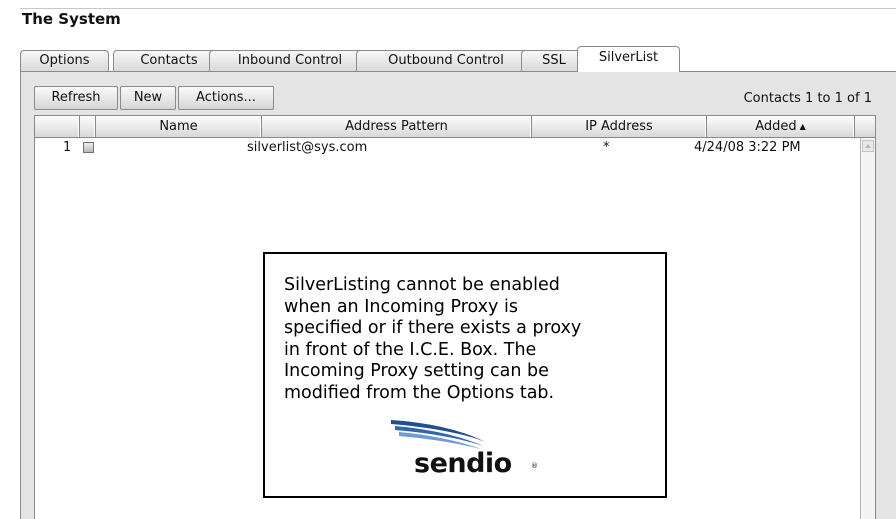 This screenshot has height=519, width=896. What do you see at coordinates (433, 328) in the screenshot?
I see `notice-line: specified or if there exists a proxy` at bounding box center [433, 328].